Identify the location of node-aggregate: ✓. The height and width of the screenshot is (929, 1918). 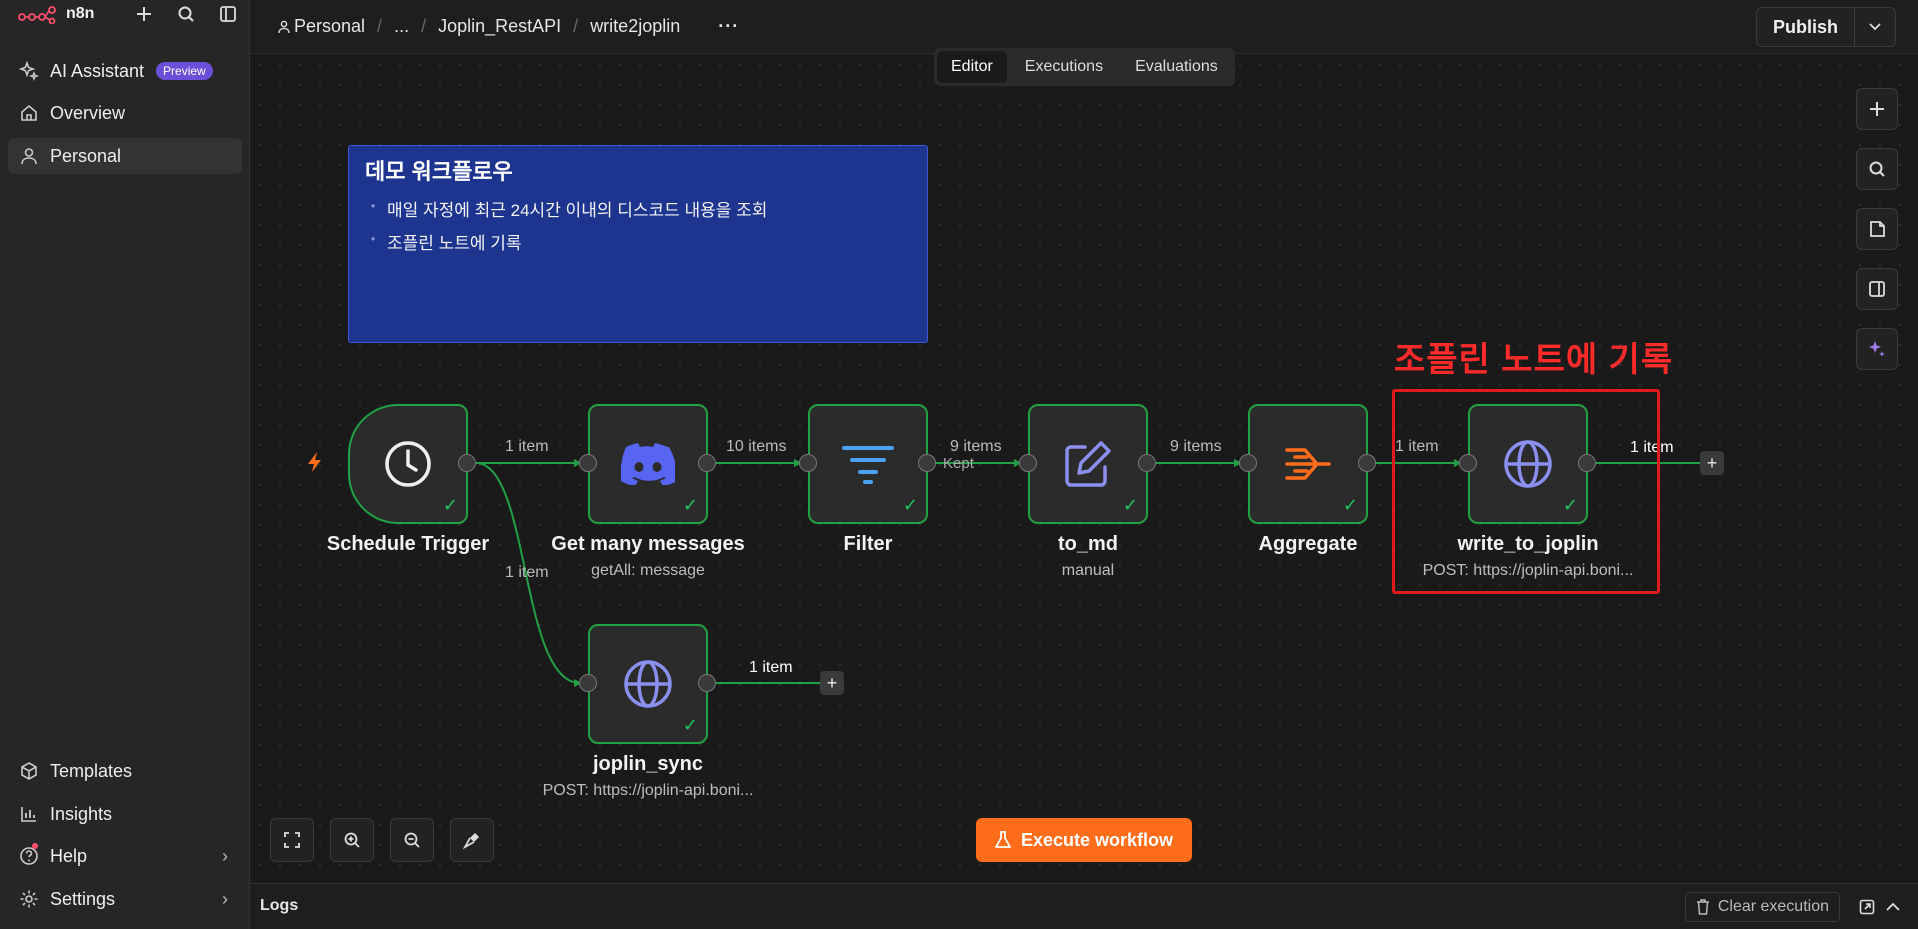
(1308, 464).